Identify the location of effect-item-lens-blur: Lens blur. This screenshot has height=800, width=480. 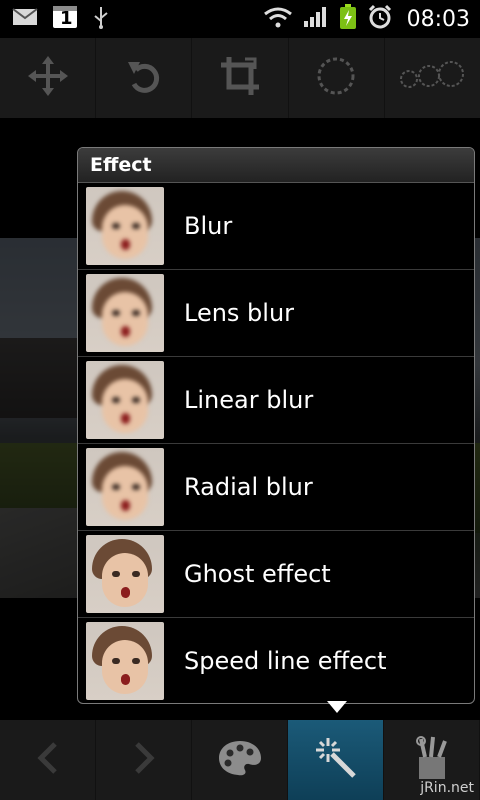
(276, 313).